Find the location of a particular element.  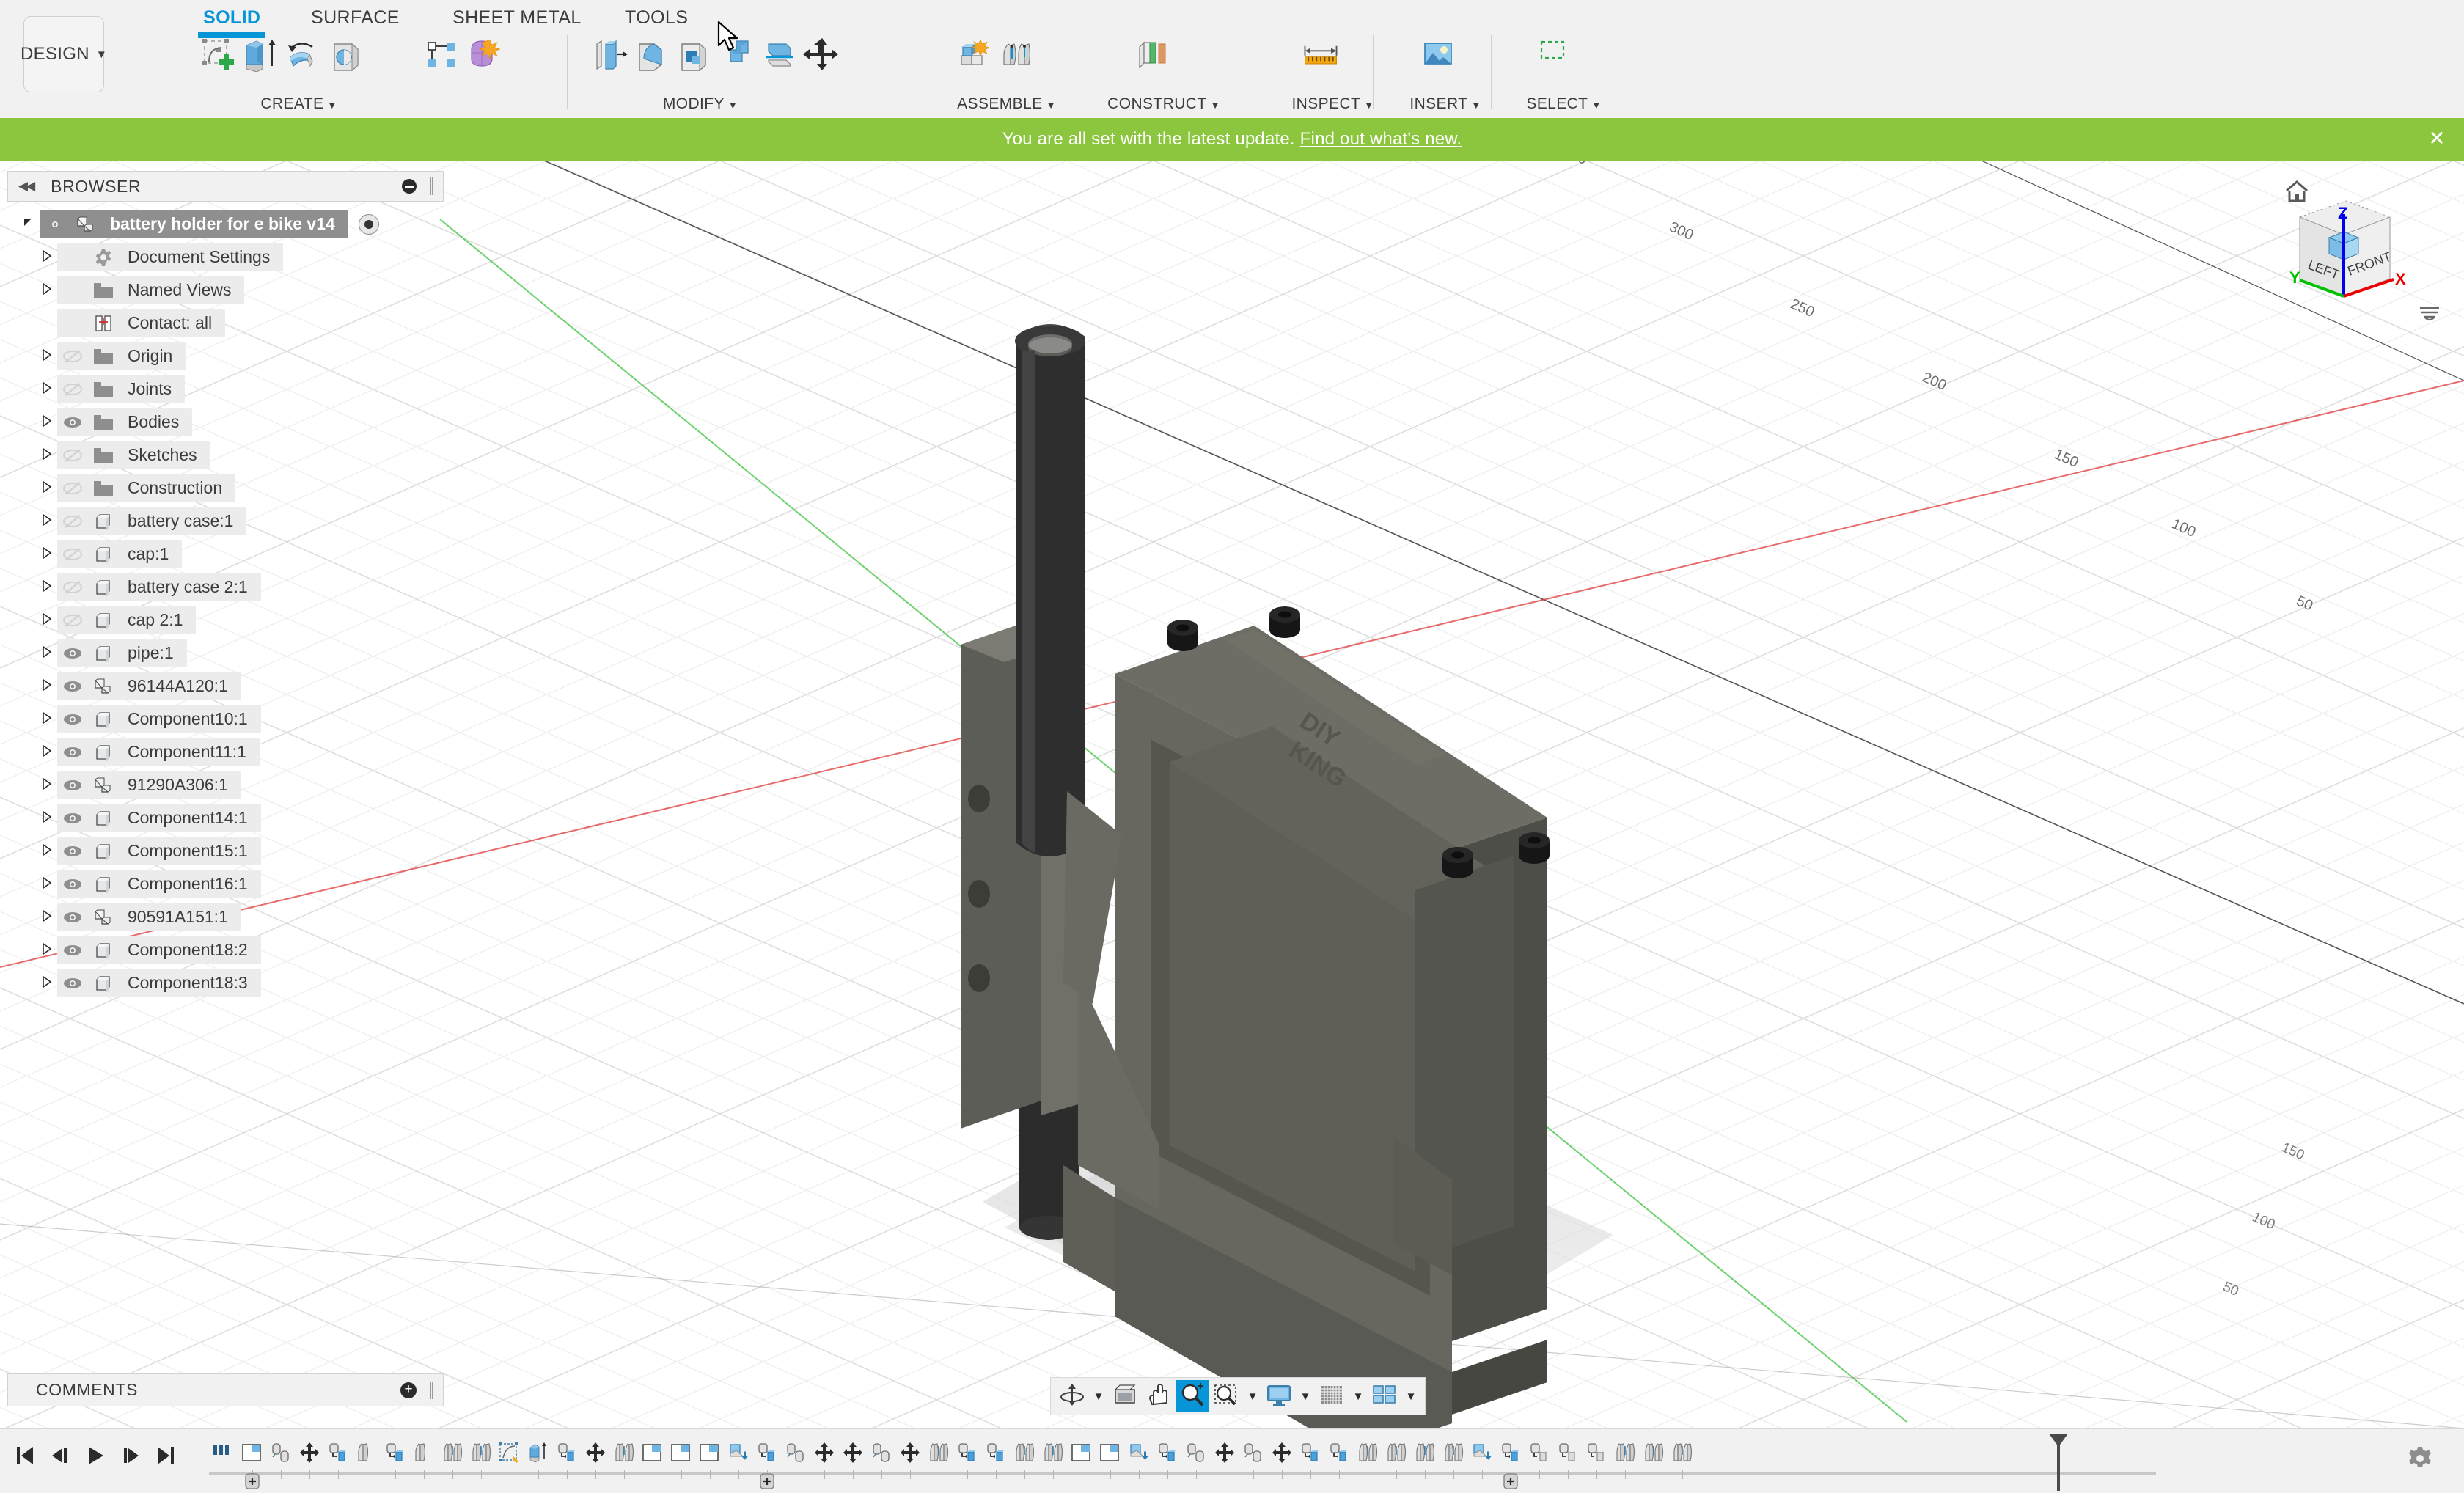

form-icon is located at coordinates (484, 53).